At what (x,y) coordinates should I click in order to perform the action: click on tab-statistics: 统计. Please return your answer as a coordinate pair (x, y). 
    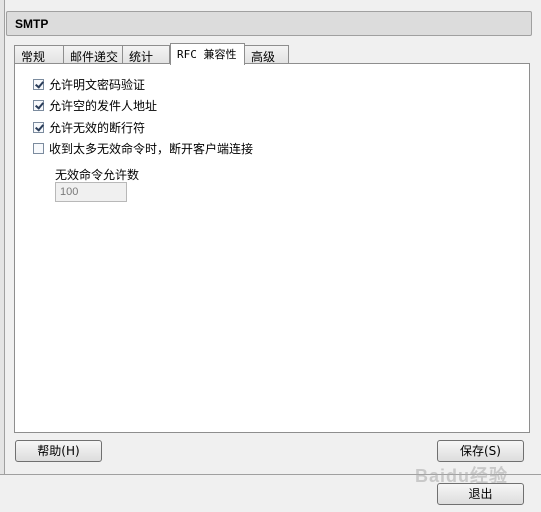
    Looking at the image, I should click on (146, 54).